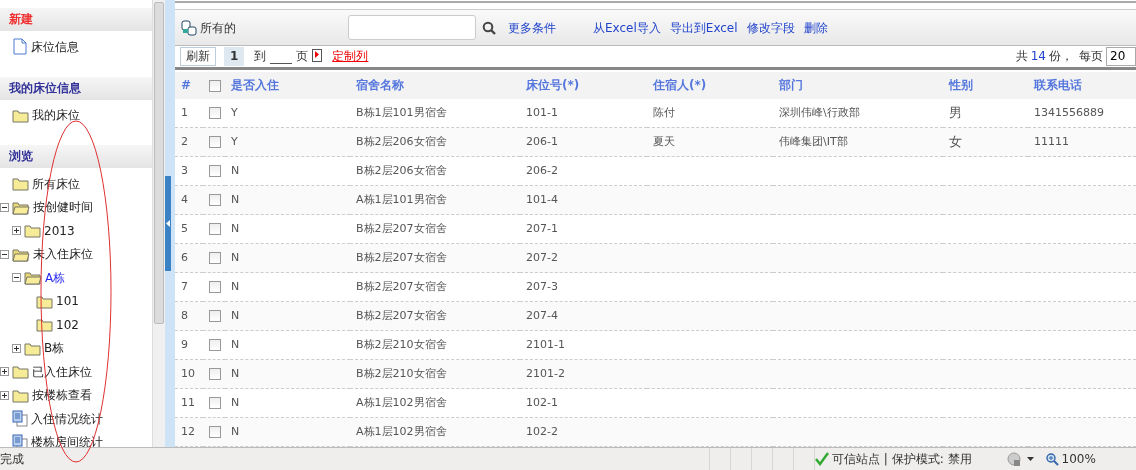 The height and width of the screenshot is (470, 1136). I want to click on collapse-handle, so click(168, 223).